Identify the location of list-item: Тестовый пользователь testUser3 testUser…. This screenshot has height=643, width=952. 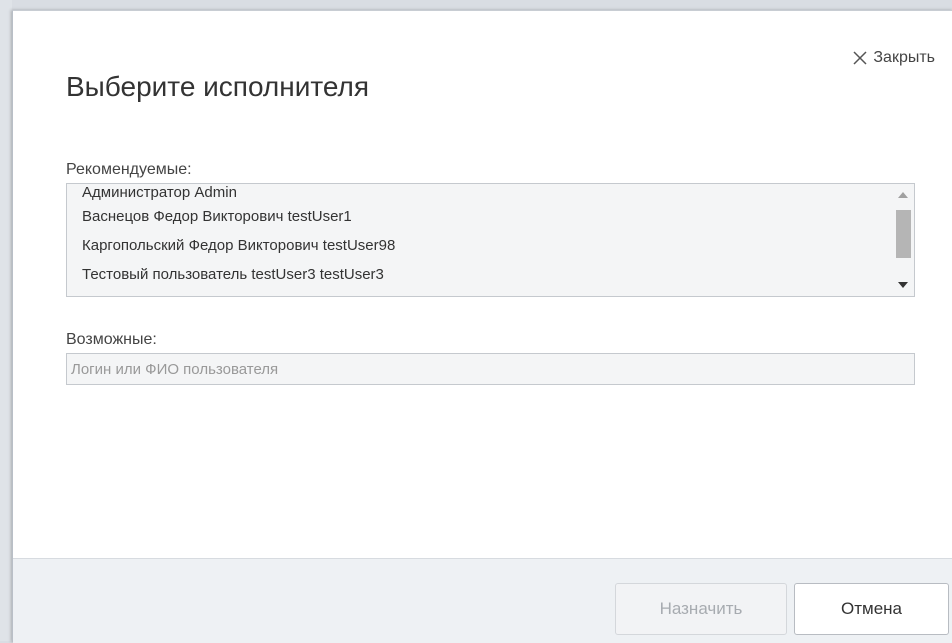
(478, 278).